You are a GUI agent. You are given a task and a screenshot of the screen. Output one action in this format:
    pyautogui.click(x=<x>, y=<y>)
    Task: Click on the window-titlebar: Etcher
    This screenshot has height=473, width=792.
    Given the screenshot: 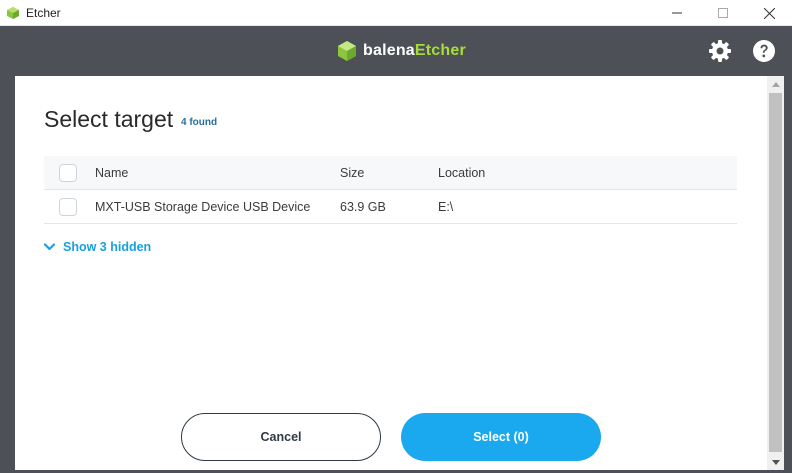 What is the action you would take?
    pyautogui.click(x=396, y=13)
    